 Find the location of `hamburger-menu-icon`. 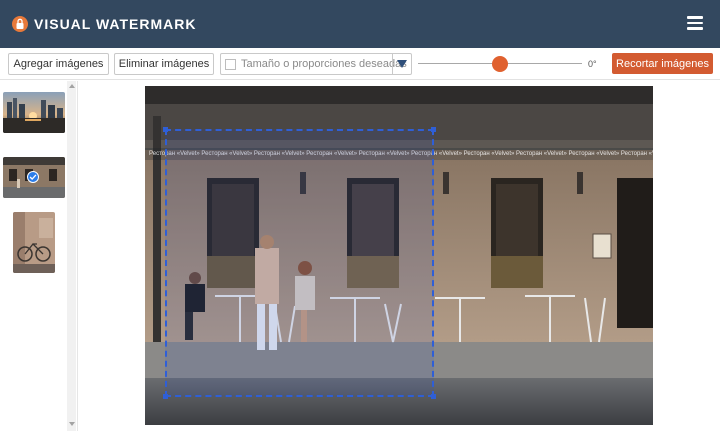

hamburger-menu-icon is located at coordinates (695, 23).